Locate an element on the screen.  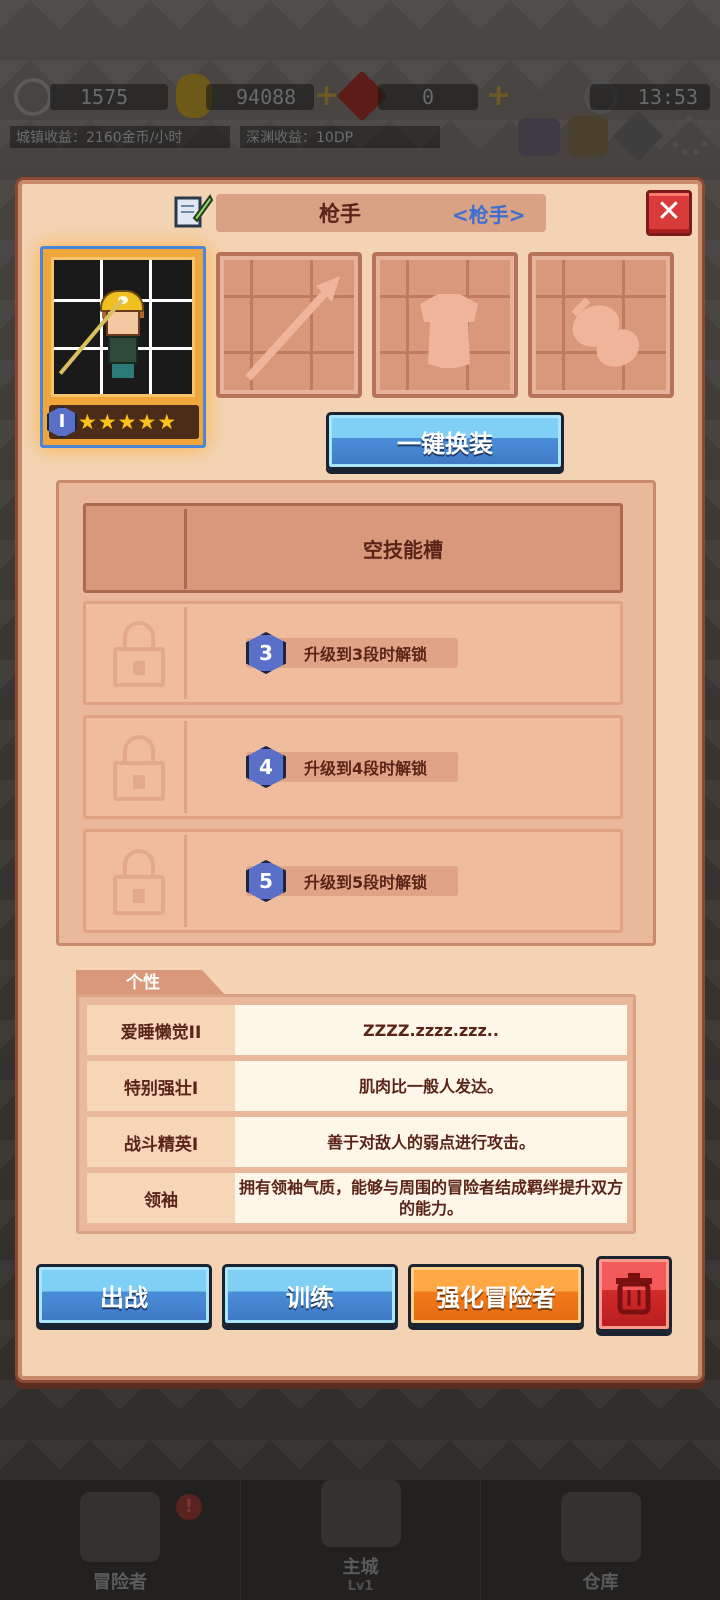
trait-name: 爱睡懒觉II is located at coordinates (161, 1030).